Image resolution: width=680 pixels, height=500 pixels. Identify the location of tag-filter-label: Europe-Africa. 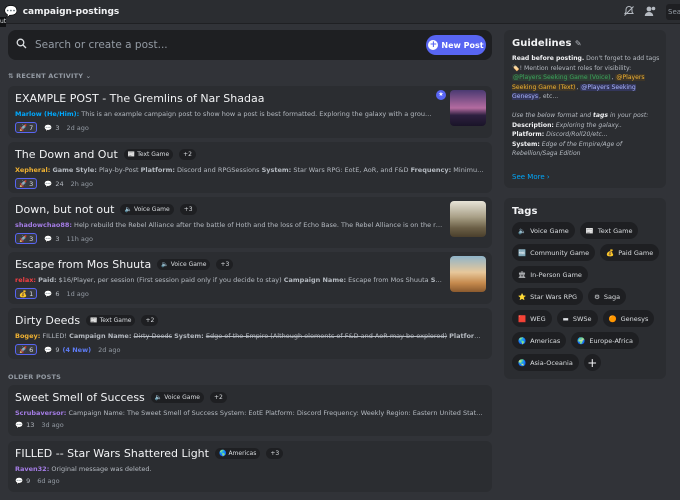
(611, 340).